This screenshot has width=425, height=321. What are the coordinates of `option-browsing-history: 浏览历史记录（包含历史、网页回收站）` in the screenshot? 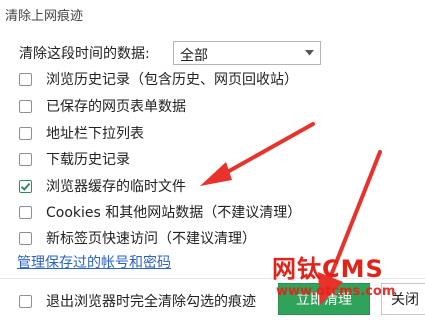 It's located at (158, 79).